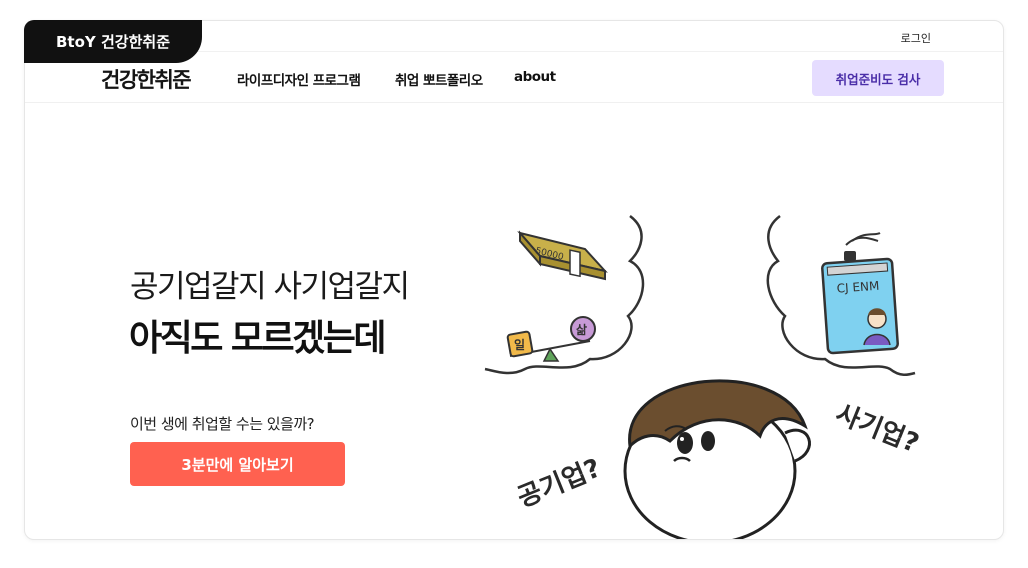 This screenshot has width=1028, height=568. What do you see at coordinates (439, 79) in the screenshot?
I see `nav-item-portfolio: 취업 뽀트폴리오` at bounding box center [439, 79].